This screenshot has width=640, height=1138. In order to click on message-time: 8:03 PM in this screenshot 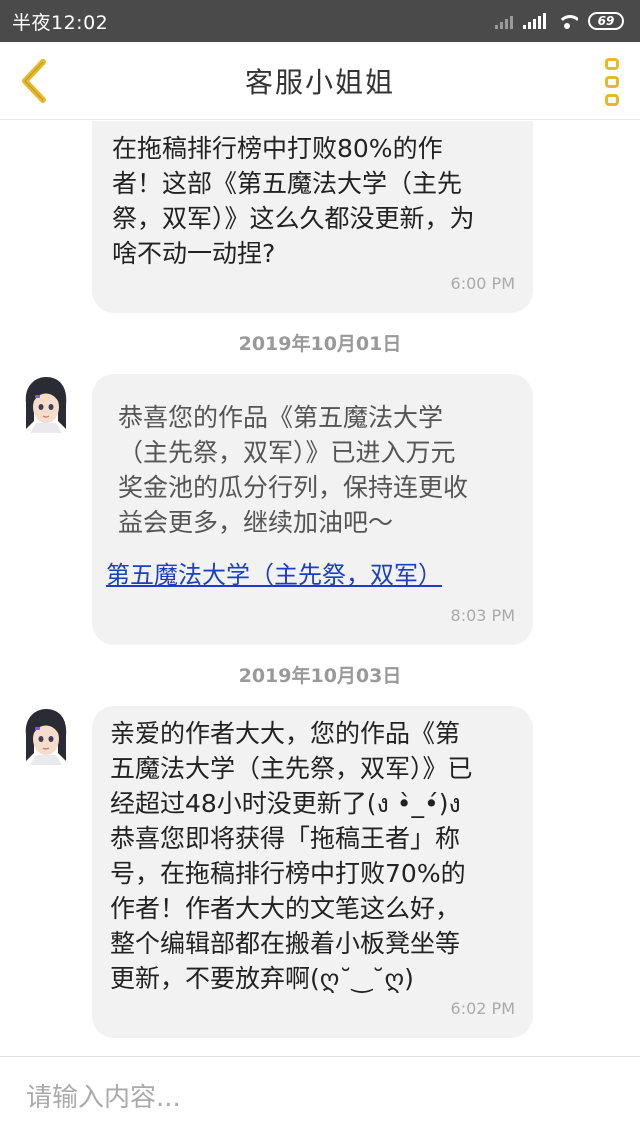, I will do `click(482, 615)`.